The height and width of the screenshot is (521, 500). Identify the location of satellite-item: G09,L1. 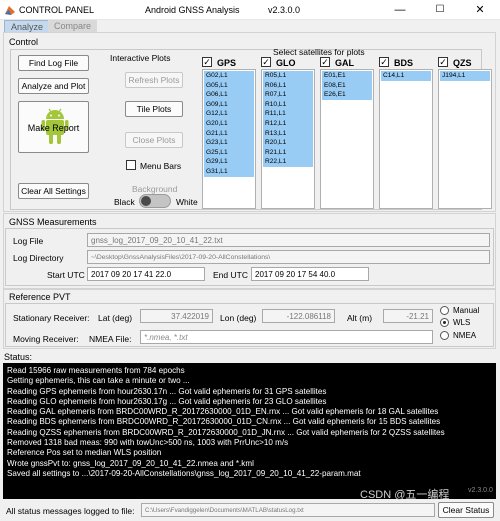
(229, 105).